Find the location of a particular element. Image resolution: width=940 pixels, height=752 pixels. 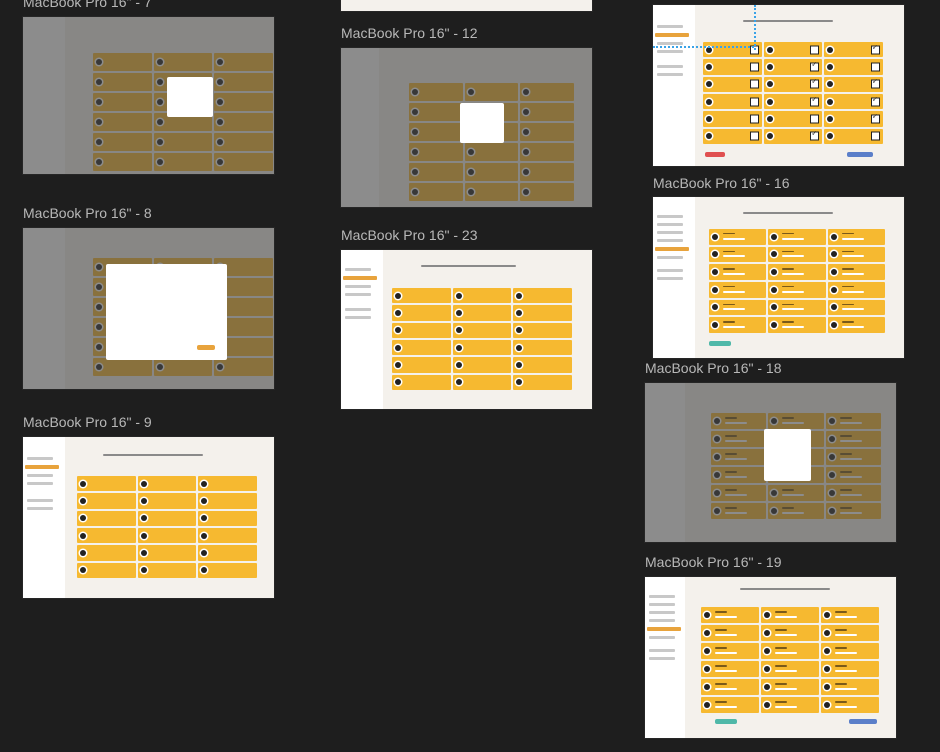

submit-button is located at coordinates (206, 347).